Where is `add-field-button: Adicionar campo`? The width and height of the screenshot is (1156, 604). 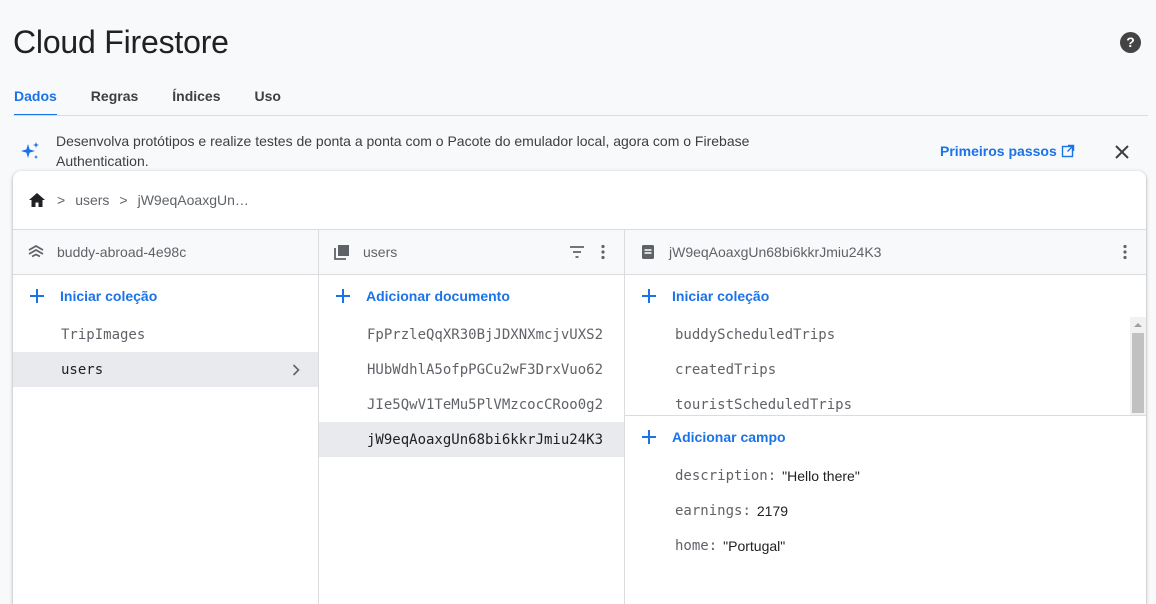 add-field-button: Adicionar campo is located at coordinates (885, 437).